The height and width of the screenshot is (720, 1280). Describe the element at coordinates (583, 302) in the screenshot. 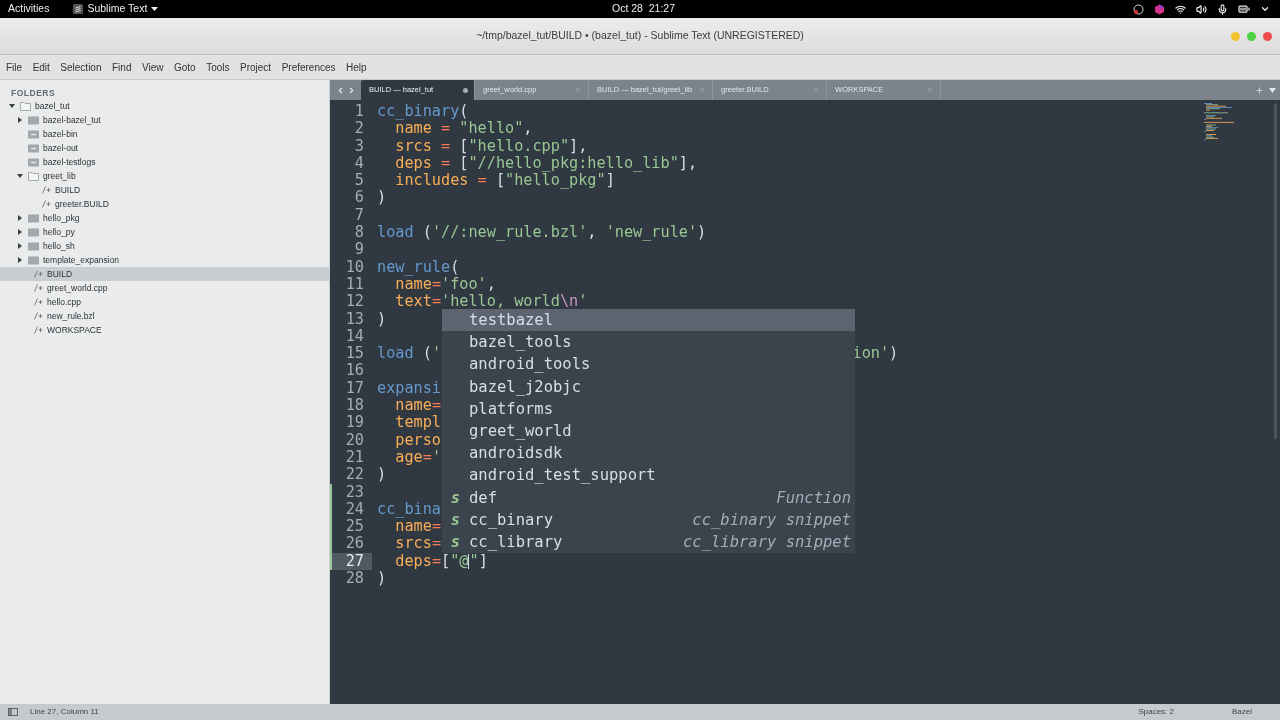

I see `code-token: '` at that location.